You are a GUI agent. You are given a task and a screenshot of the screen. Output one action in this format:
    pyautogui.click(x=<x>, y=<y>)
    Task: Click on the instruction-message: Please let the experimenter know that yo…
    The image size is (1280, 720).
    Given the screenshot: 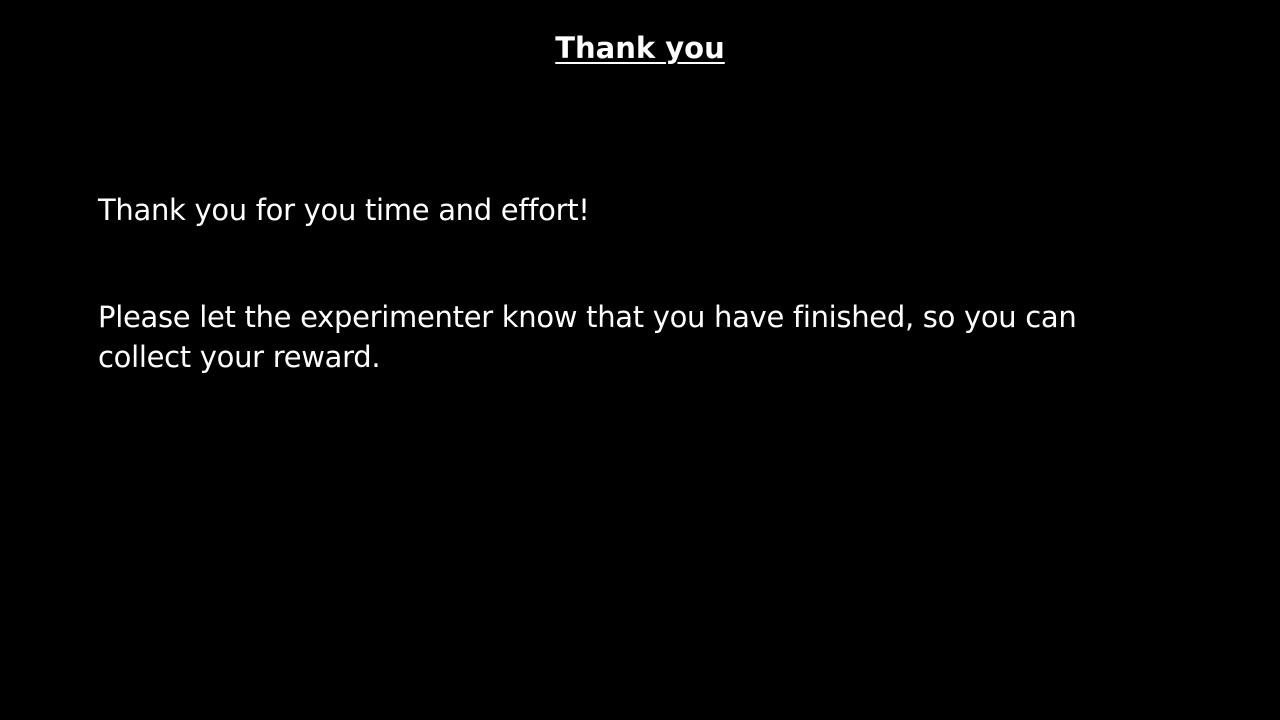 What is the action you would take?
    pyautogui.click(x=587, y=337)
    